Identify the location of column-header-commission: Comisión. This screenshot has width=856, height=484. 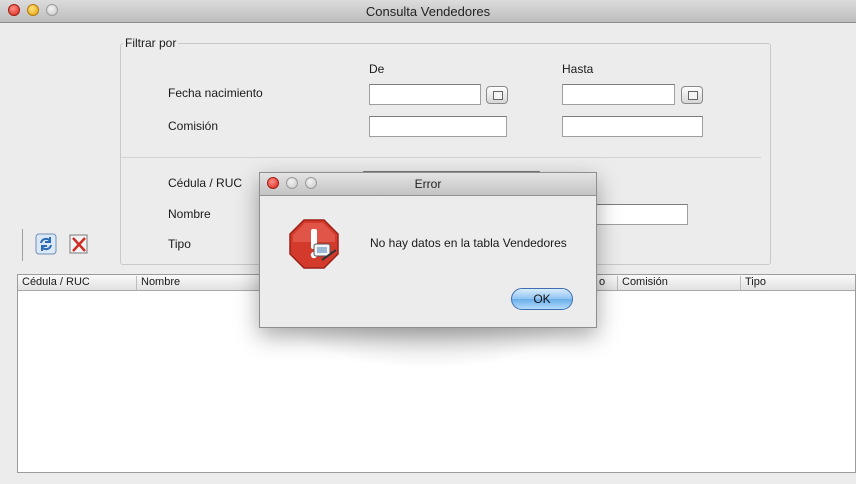
(678, 283).